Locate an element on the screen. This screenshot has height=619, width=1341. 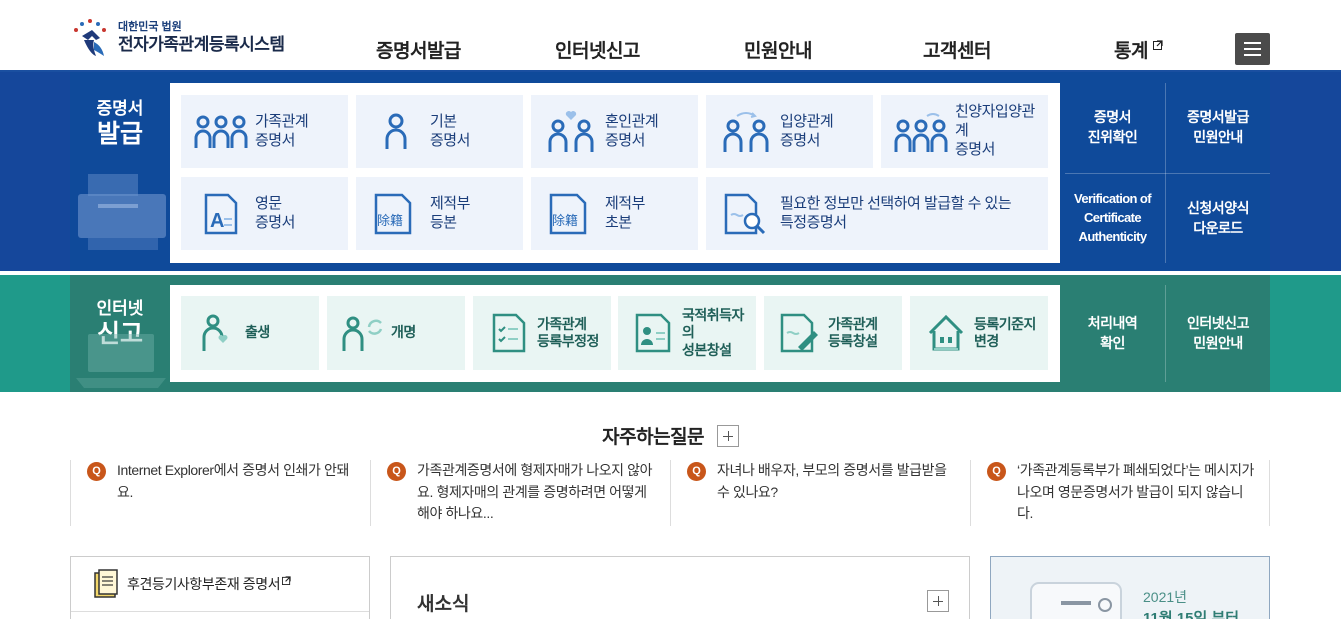
guardian-cert-link: 후견등기사항부존재 증명서 is located at coordinates (220, 584).